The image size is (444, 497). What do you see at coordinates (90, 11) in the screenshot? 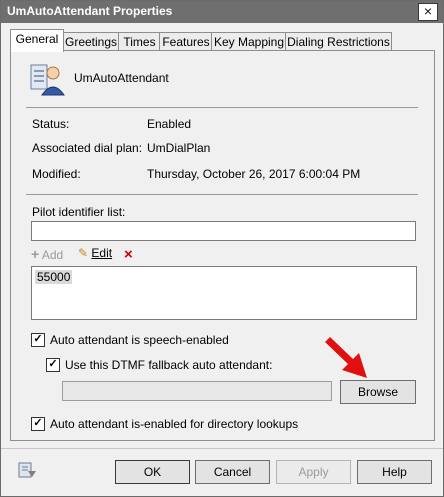
I see `window-title: UmAutoAttendant Properties` at bounding box center [90, 11].